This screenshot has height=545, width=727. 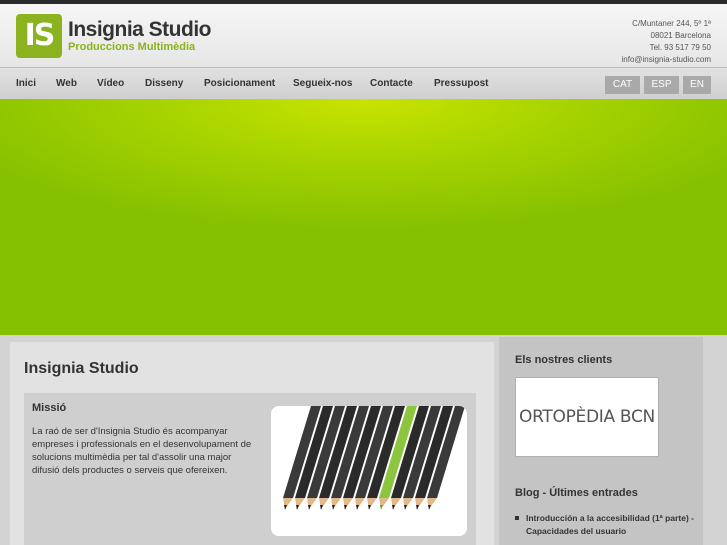 What do you see at coordinates (369, 471) in the screenshot?
I see `pencils-image` at bounding box center [369, 471].